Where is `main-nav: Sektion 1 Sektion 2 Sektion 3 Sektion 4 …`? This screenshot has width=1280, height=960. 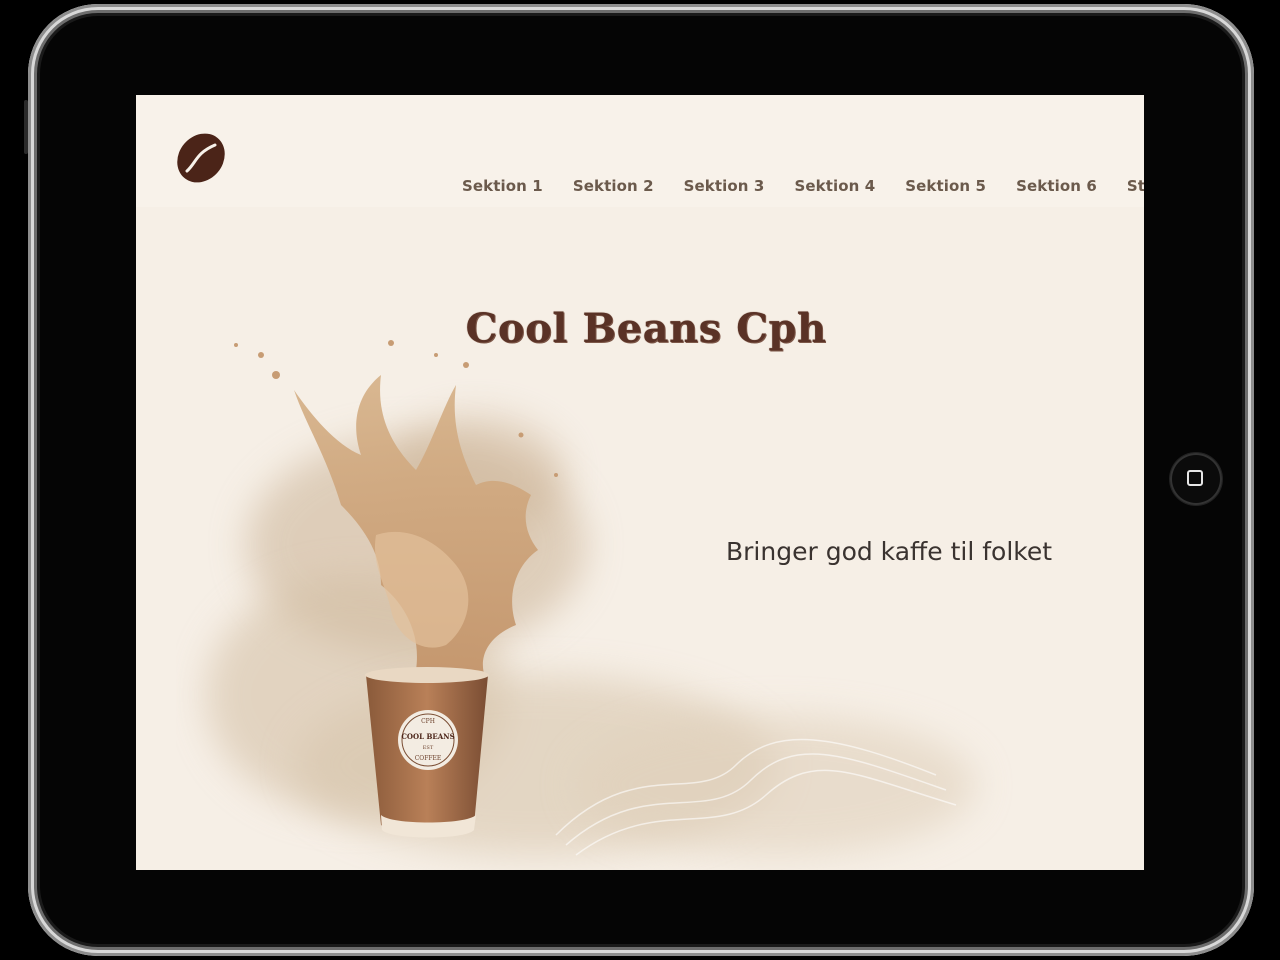
main-nav: Sektion 1 Sektion 2 Sektion 3 Sektion 4 … is located at coordinates (803, 186).